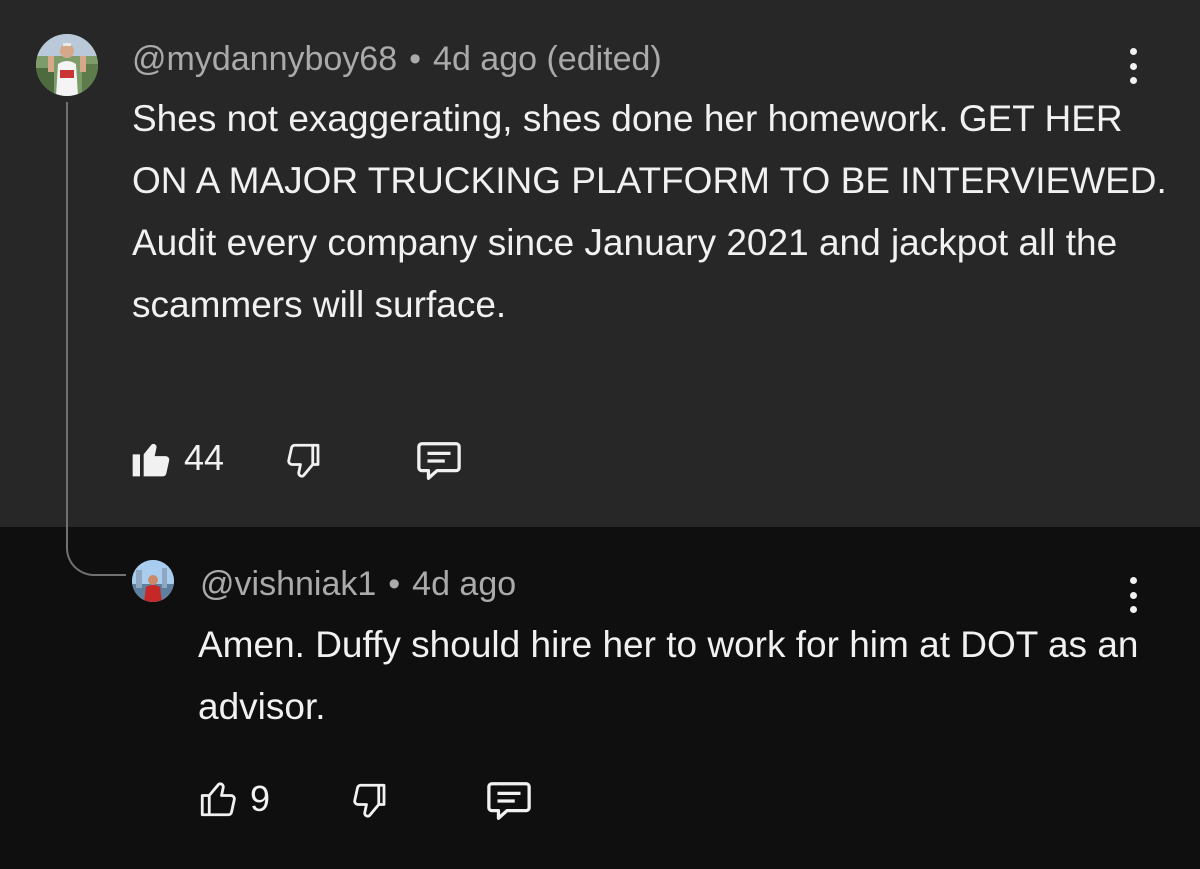  Describe the element at coordinates (176, 458) in the screenshot. I see `like-button: 44` at that location.